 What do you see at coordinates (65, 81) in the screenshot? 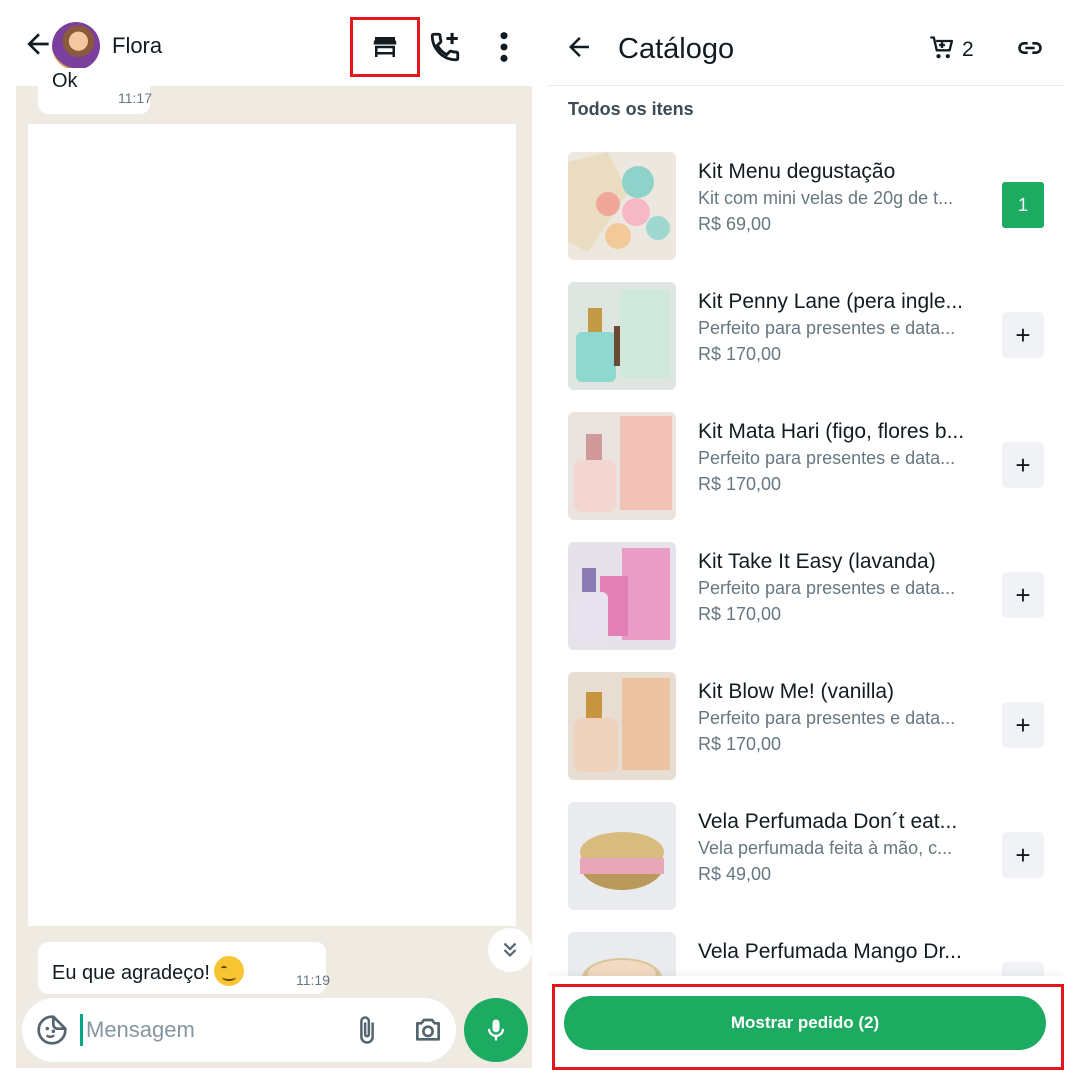
I see `message-text: Ok` at bounding box center [65, 81].